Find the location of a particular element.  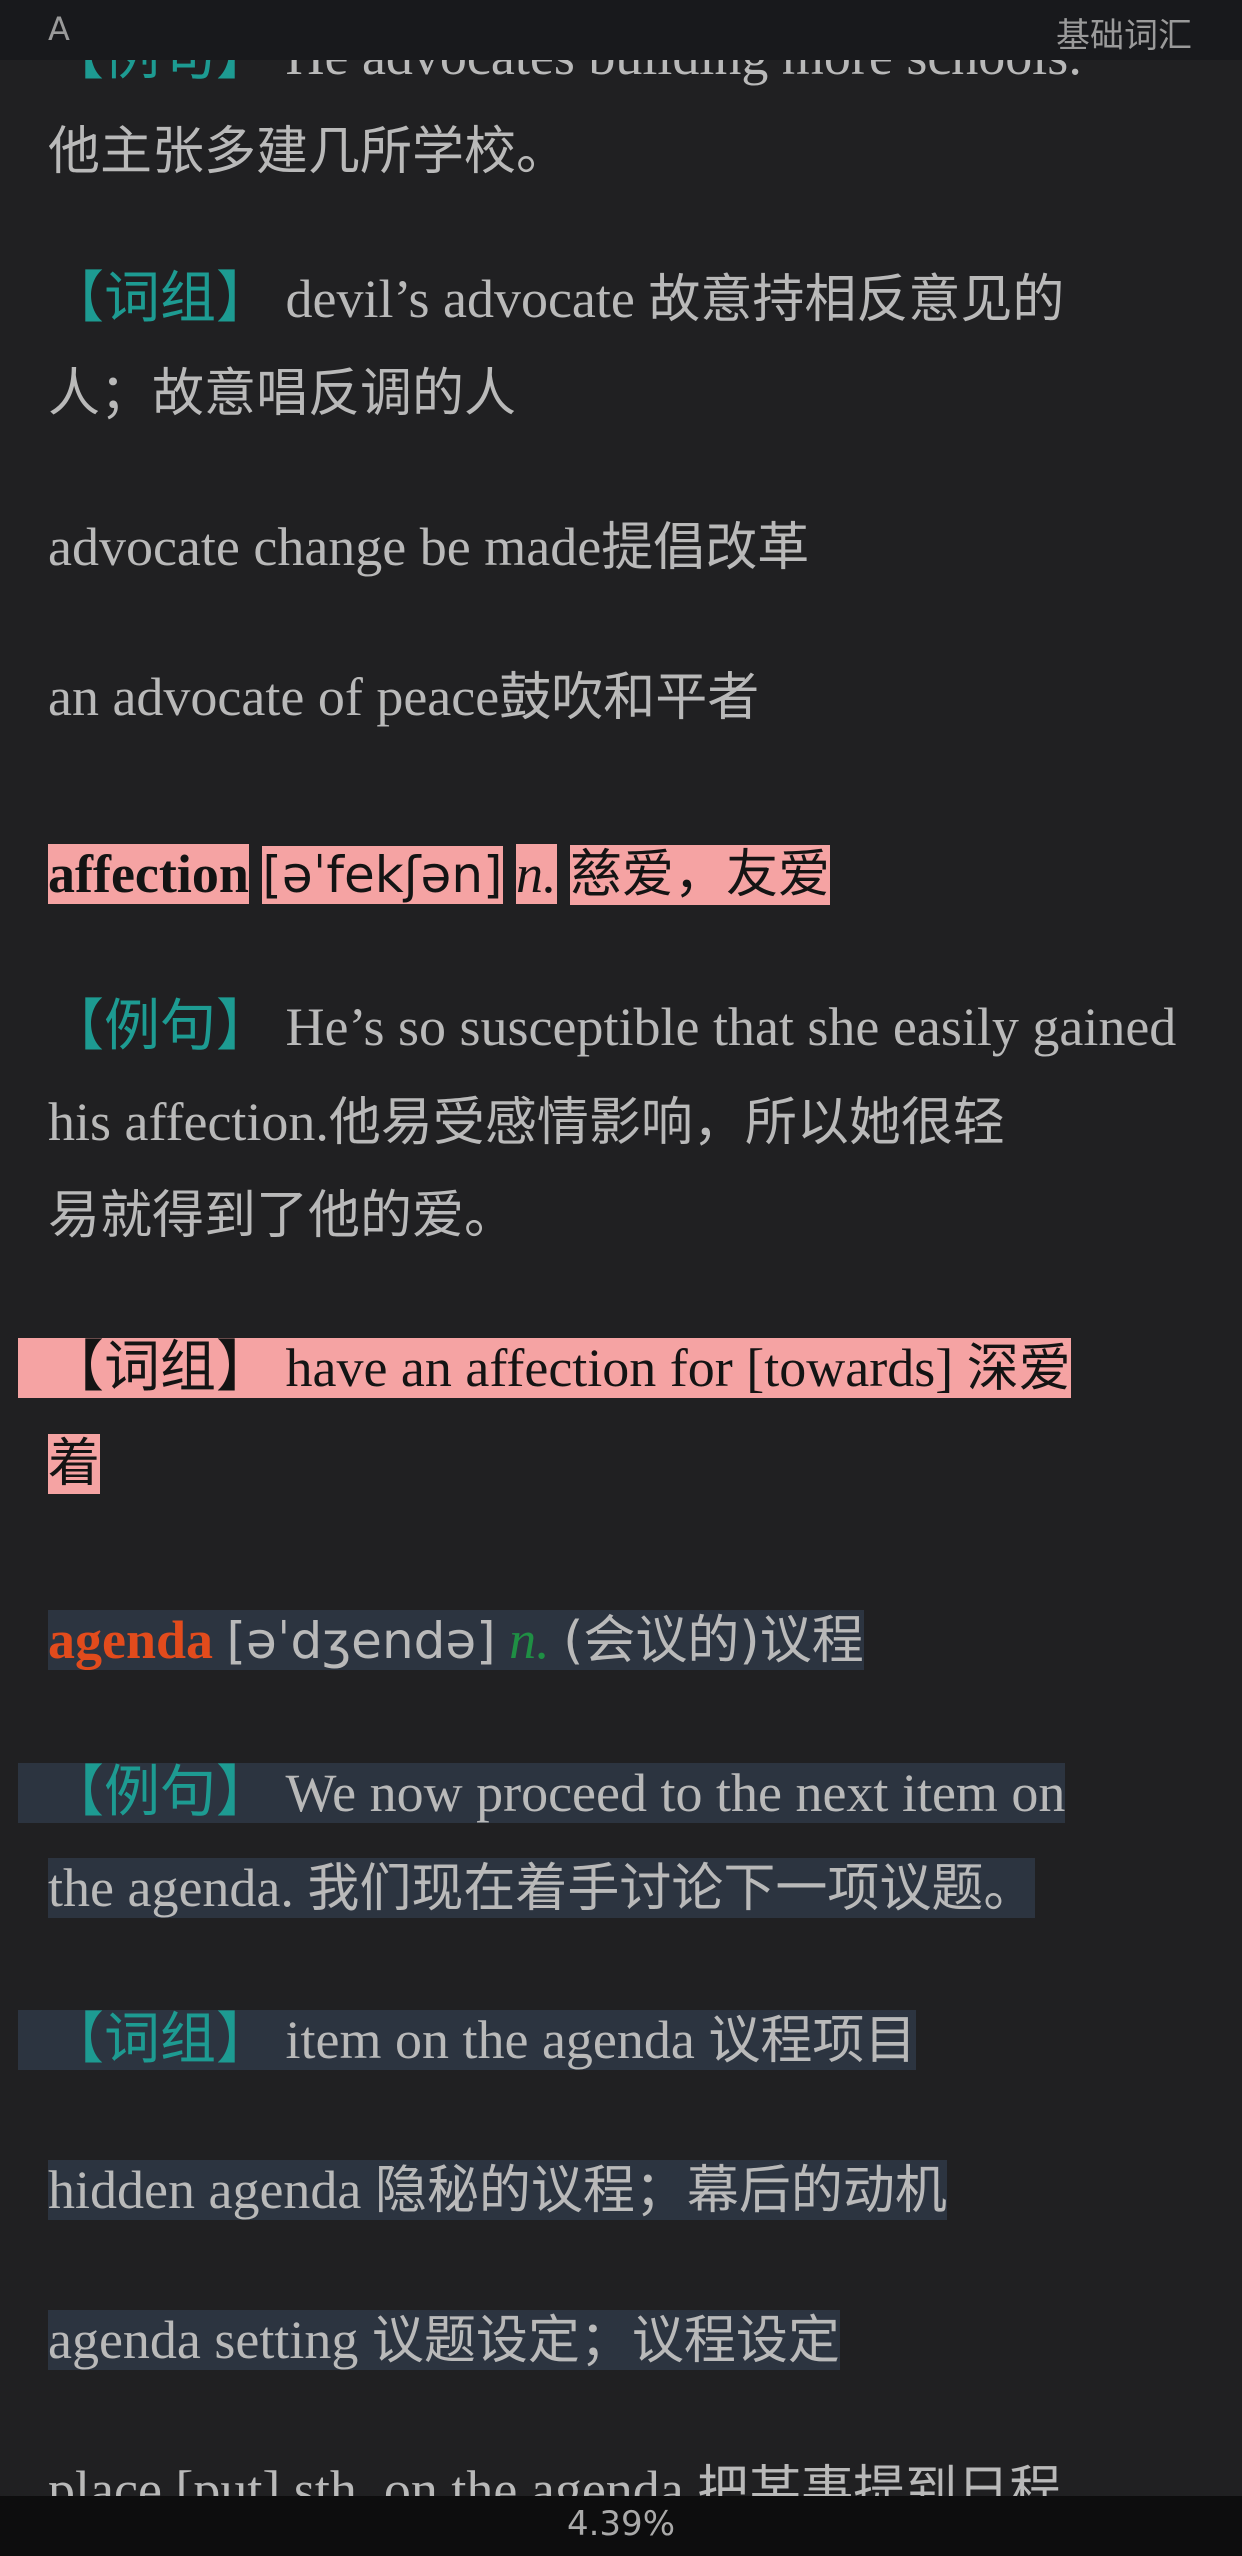

top-bar: A 基础词汇 is located at coordinates (621, 30).